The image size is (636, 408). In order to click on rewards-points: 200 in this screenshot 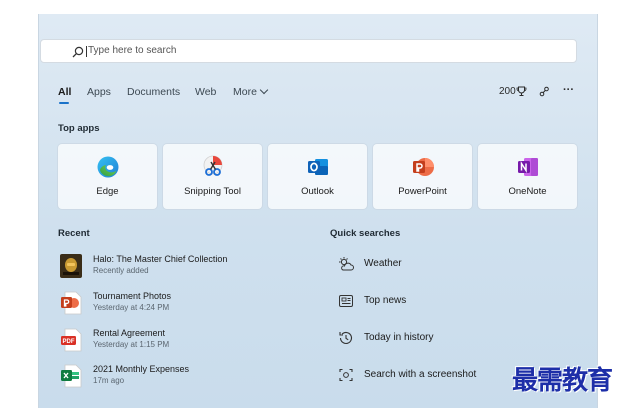, I will do `click(507, 91)`.